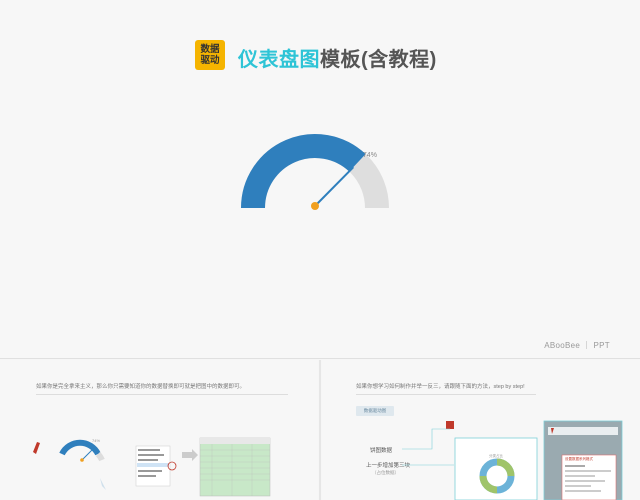 The image size is (640, 500). I want to click on mini-gauge-label: 74%, so click(96, 440).